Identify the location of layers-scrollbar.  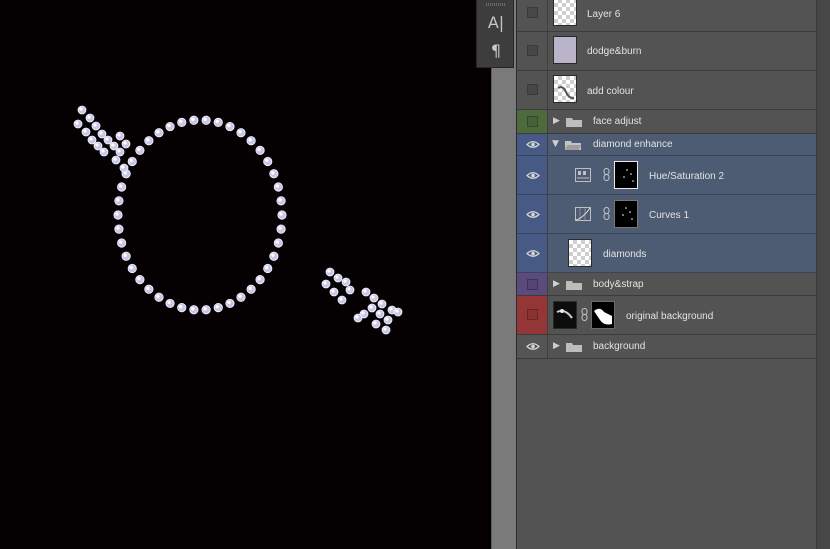
(823, 274).